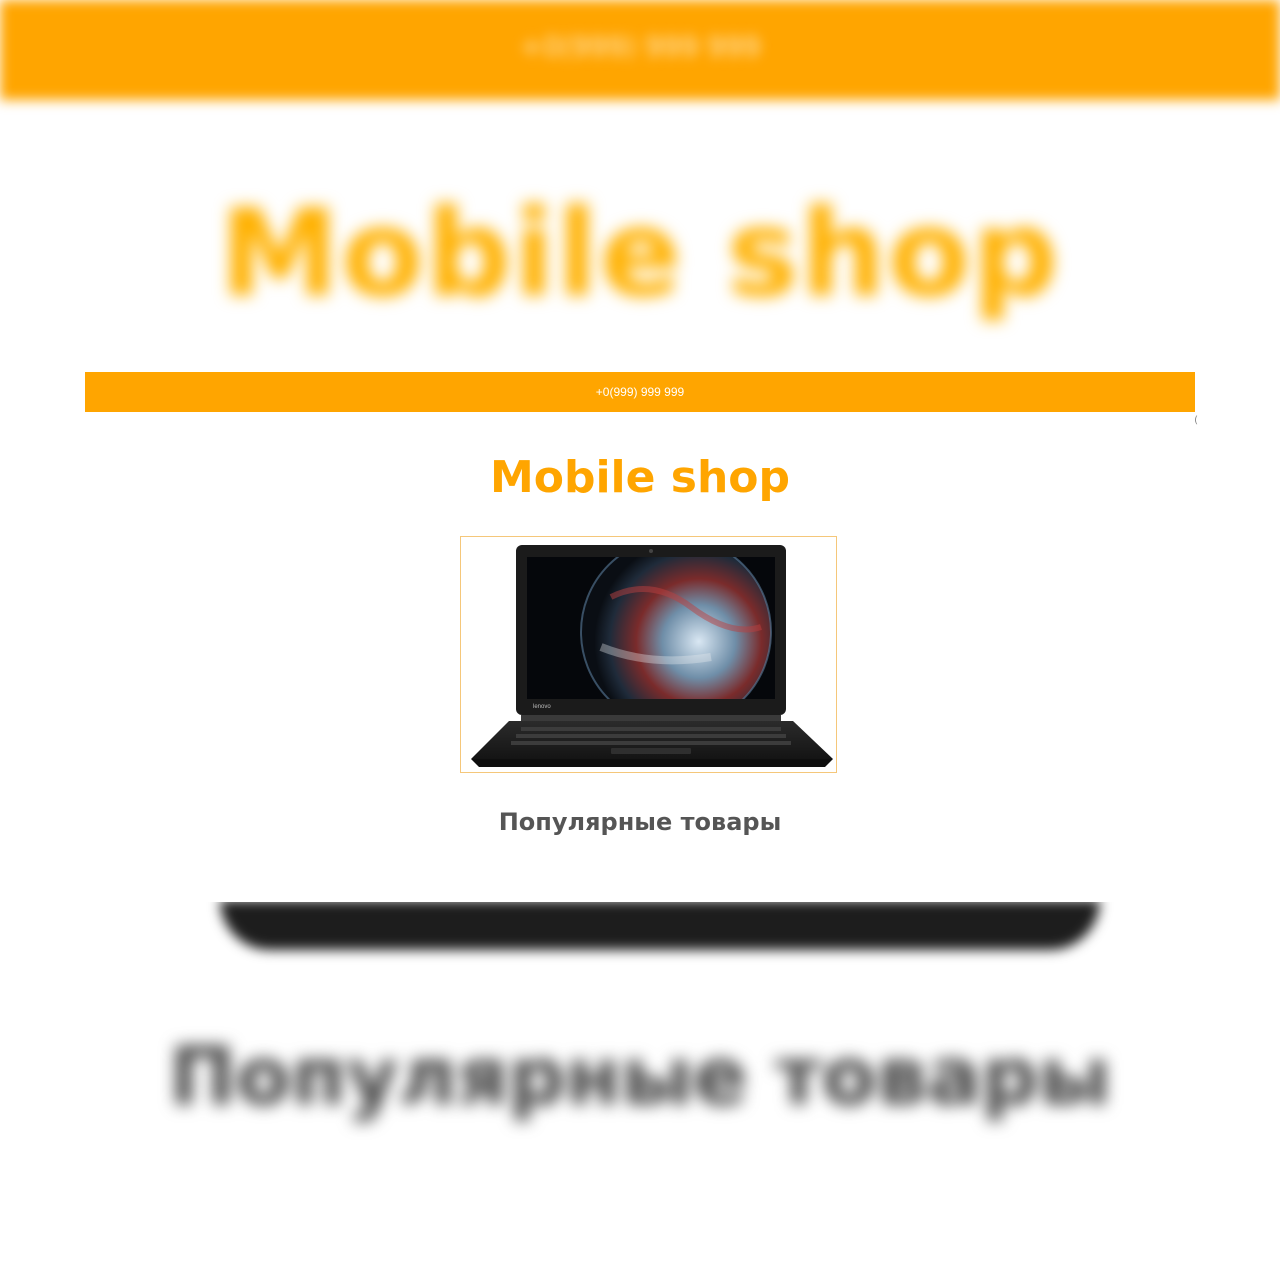 This screenshot has width=1280, height=1280. What do you see at coordinates (640, 1076) in the screenshot?
I see `blurred-popular-title: Популярные товары` at bounding box center [640, 1076].